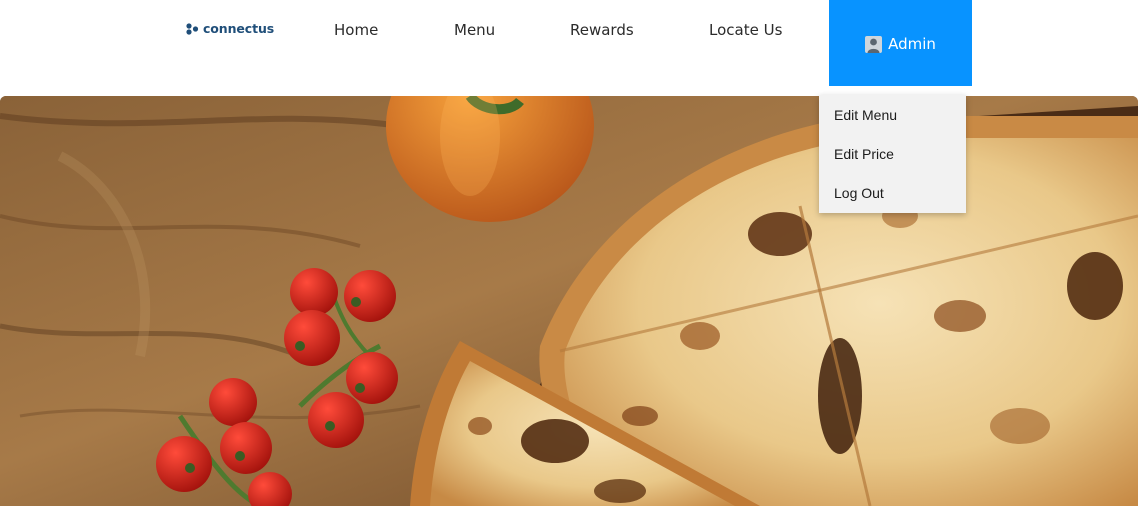 This screenshot has width=1138, height=506. I want to click on brand-logo: connectus, so click(230, 28).